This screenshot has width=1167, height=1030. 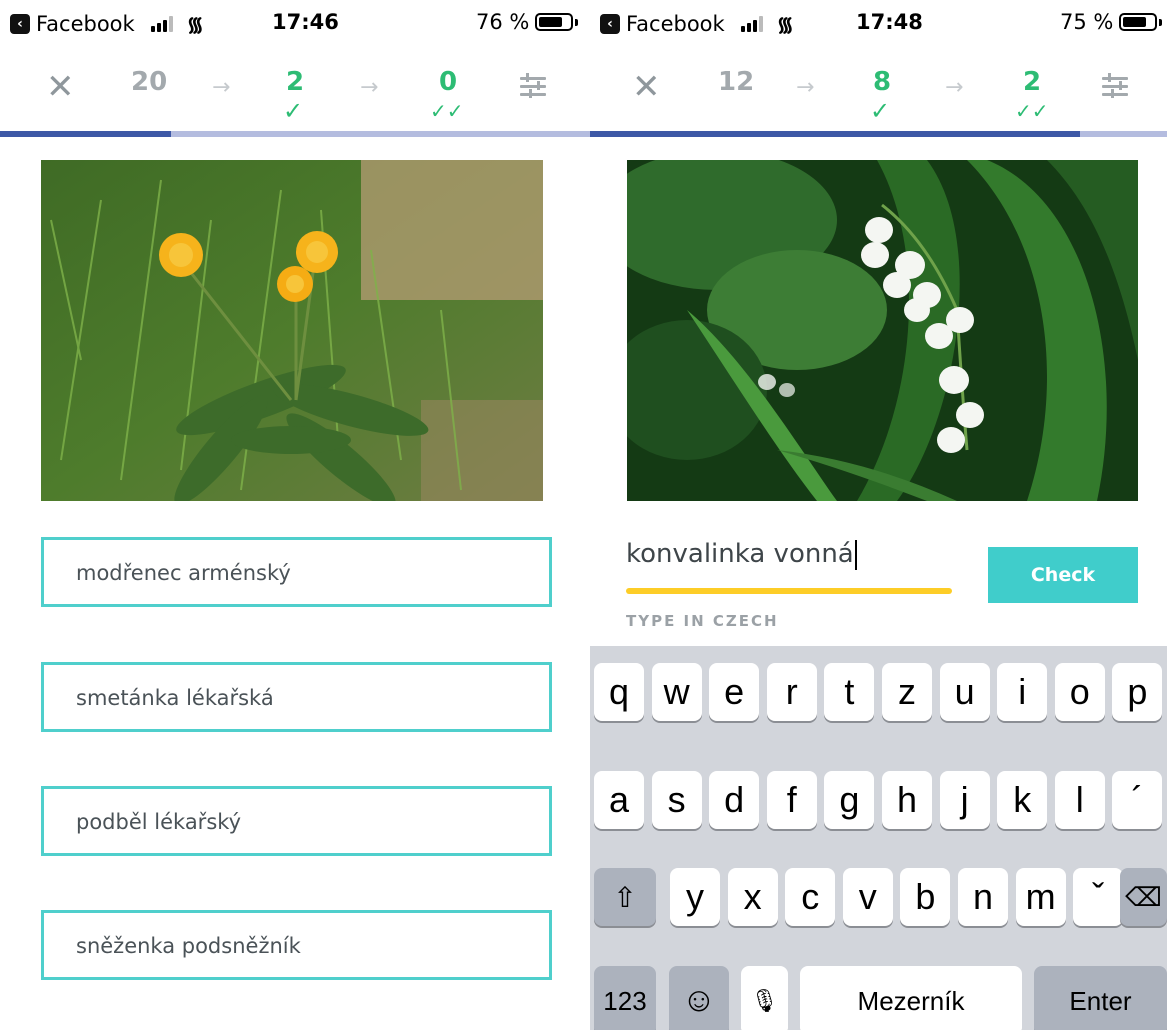 I want to click on key-label: ☺, so click(x=699, y=1000).